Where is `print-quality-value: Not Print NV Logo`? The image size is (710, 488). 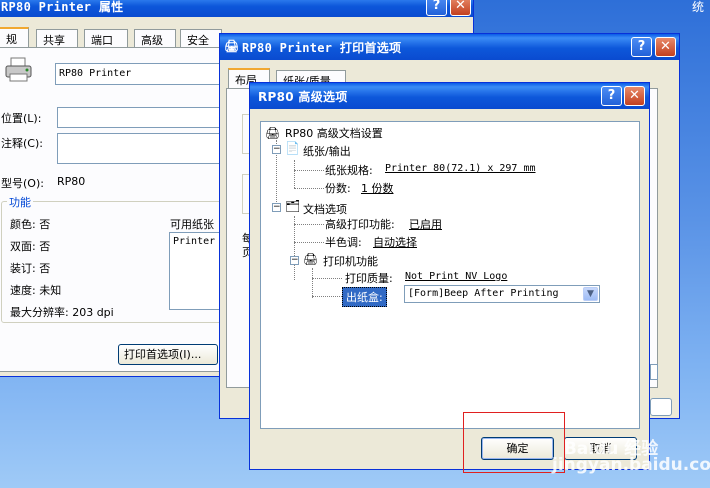 print-quality-value: Not Print NV Logo is located at coordinates (456, 276).